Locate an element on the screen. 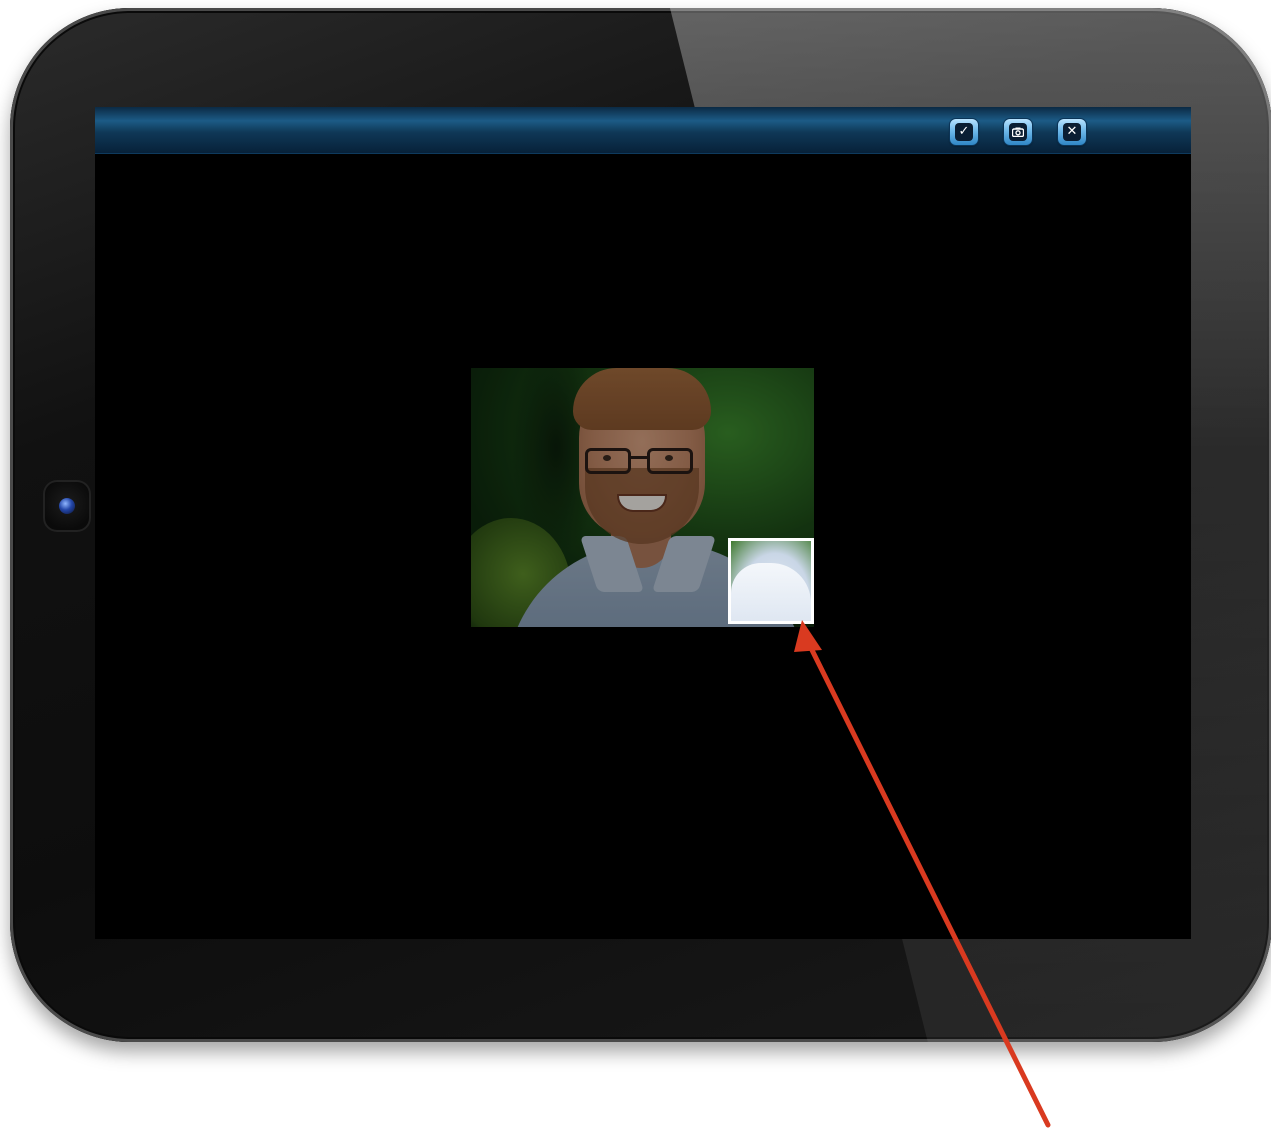  confirm-button: ✓ is located at coordinates (964, 132).